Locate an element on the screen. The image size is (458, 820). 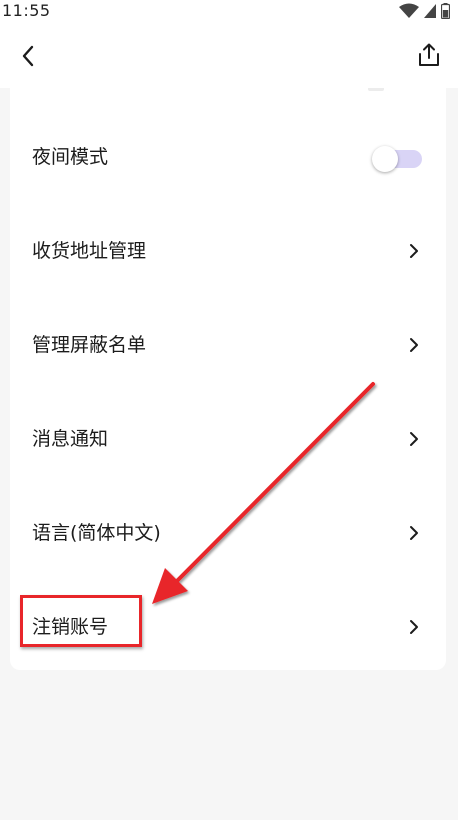
setting-label-shipping-address: 收货地址管理 is located at coordinates (89, 251).